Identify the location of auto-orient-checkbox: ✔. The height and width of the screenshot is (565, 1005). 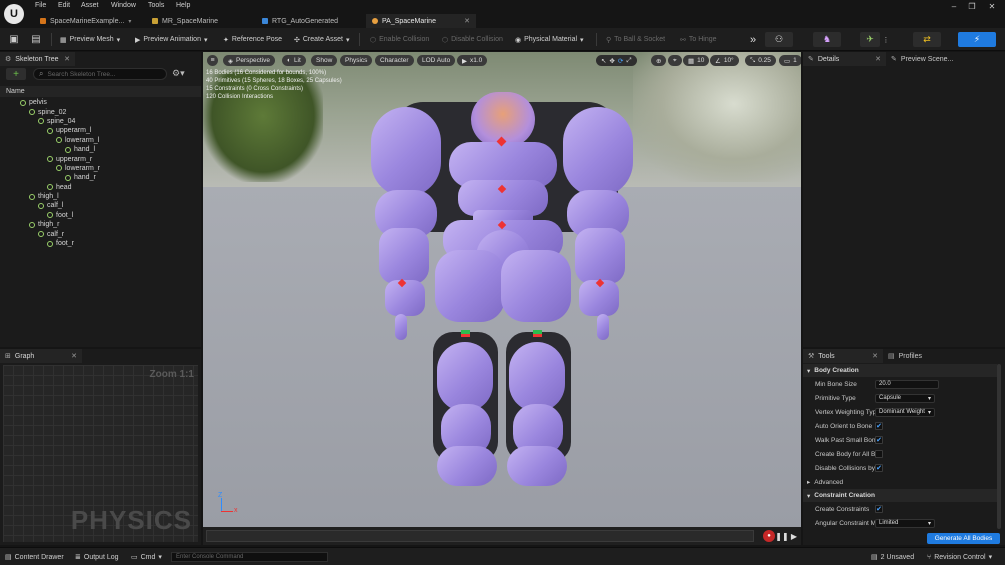
(879, 426).